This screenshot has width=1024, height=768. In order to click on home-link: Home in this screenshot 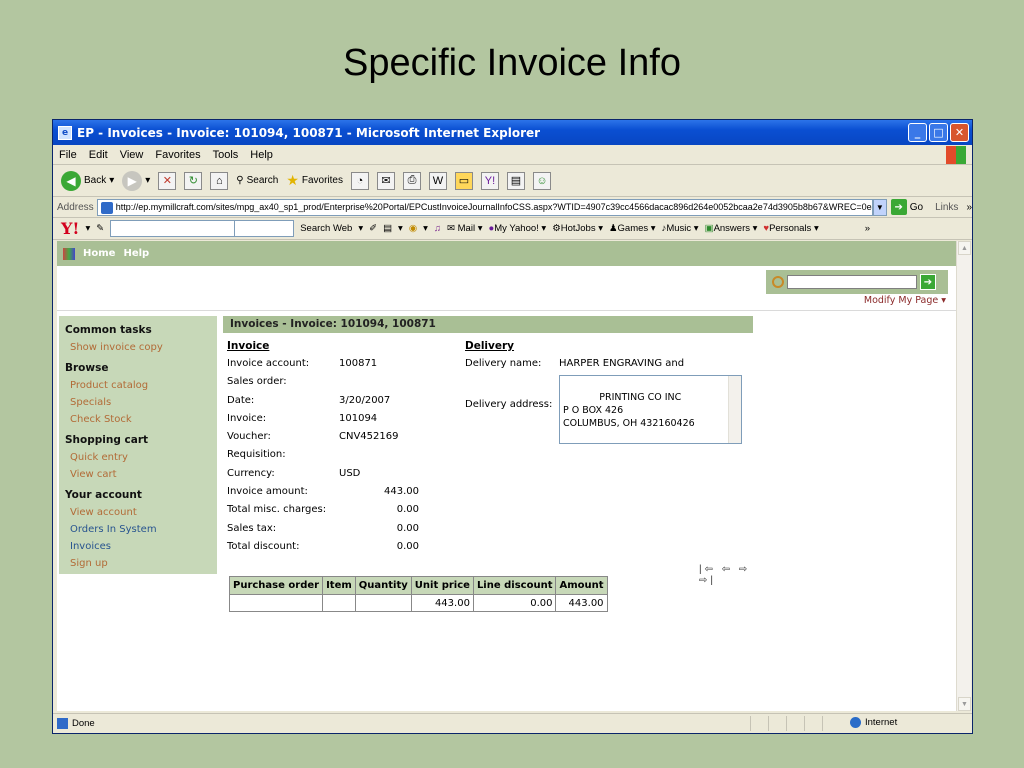, I will do `click(99, 253)`.